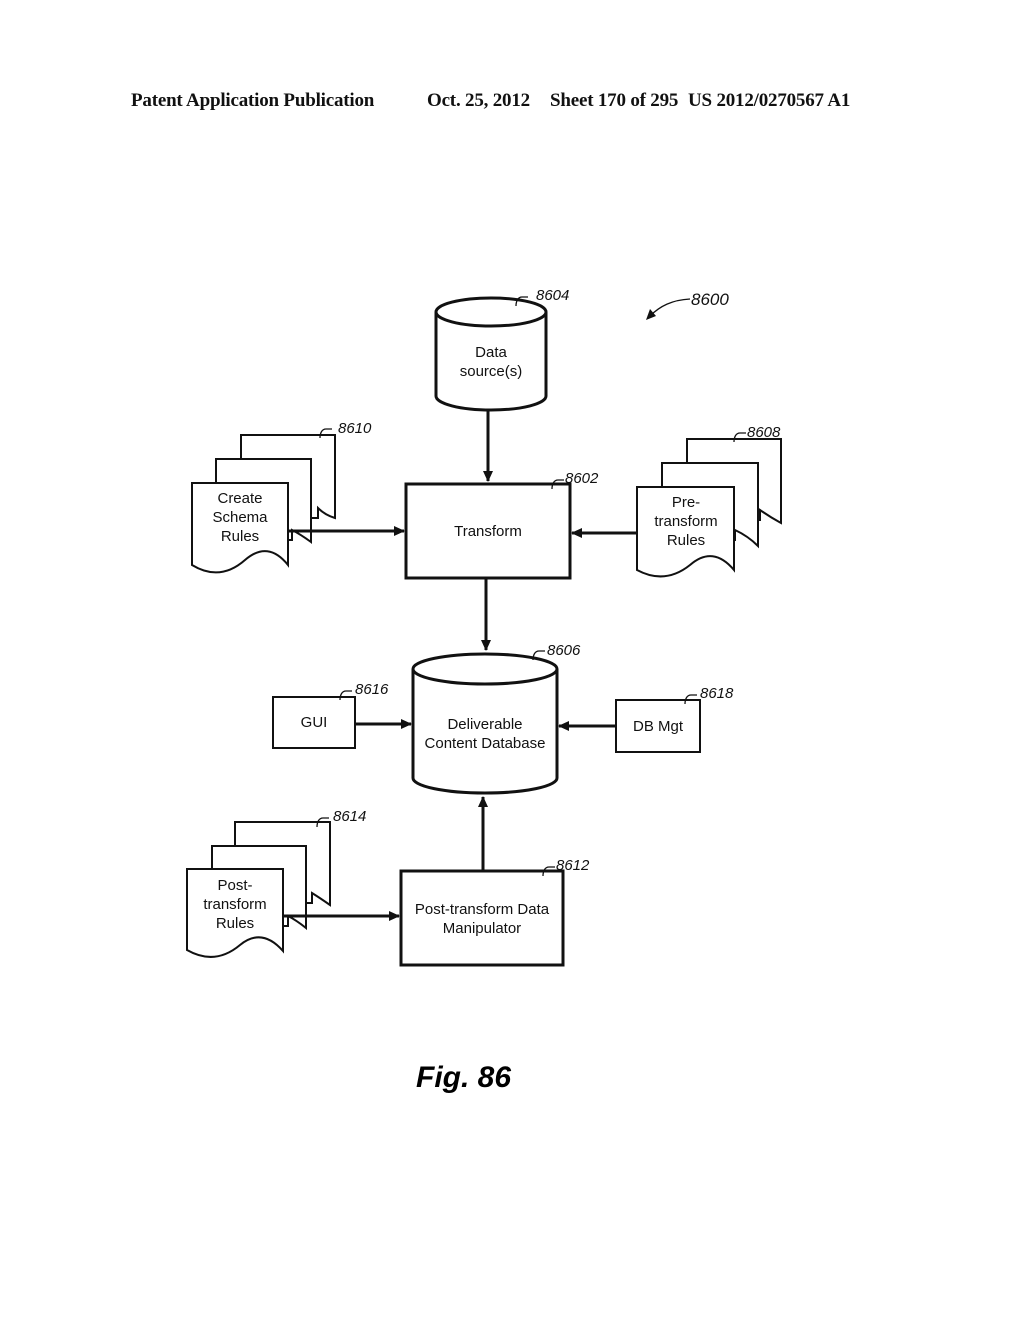 Image resolution: width=1024 pixels, height=1320 pixels. Describe the element at coordinates (314, 722) in the screenshot. I see `gui-label: GUI` at that location.